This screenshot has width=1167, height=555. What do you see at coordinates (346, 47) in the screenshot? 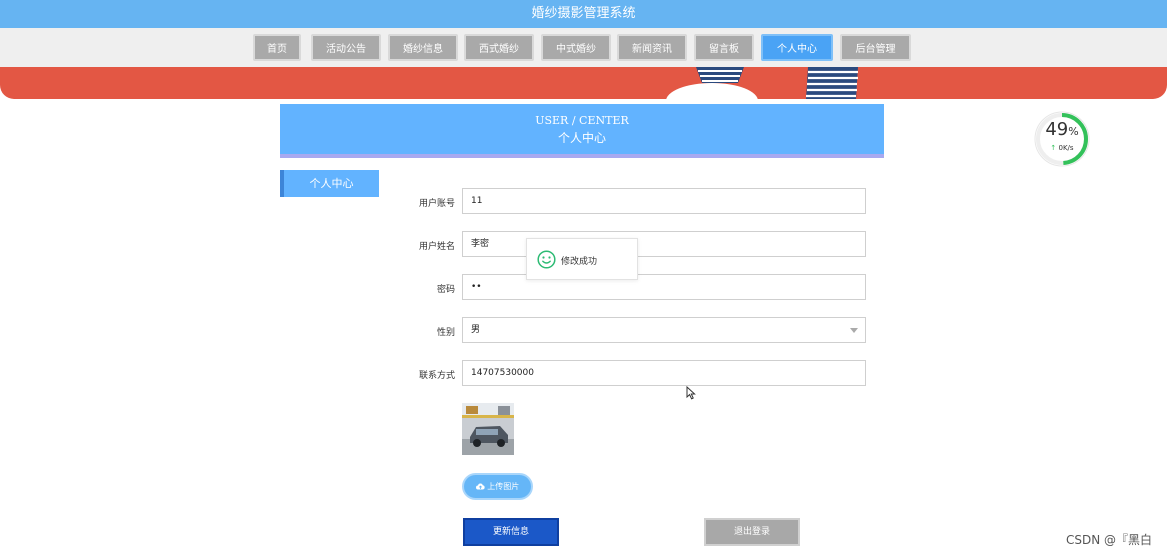
I see `nav-item-announcements: 活动公告` at bounding box center [346, 47].